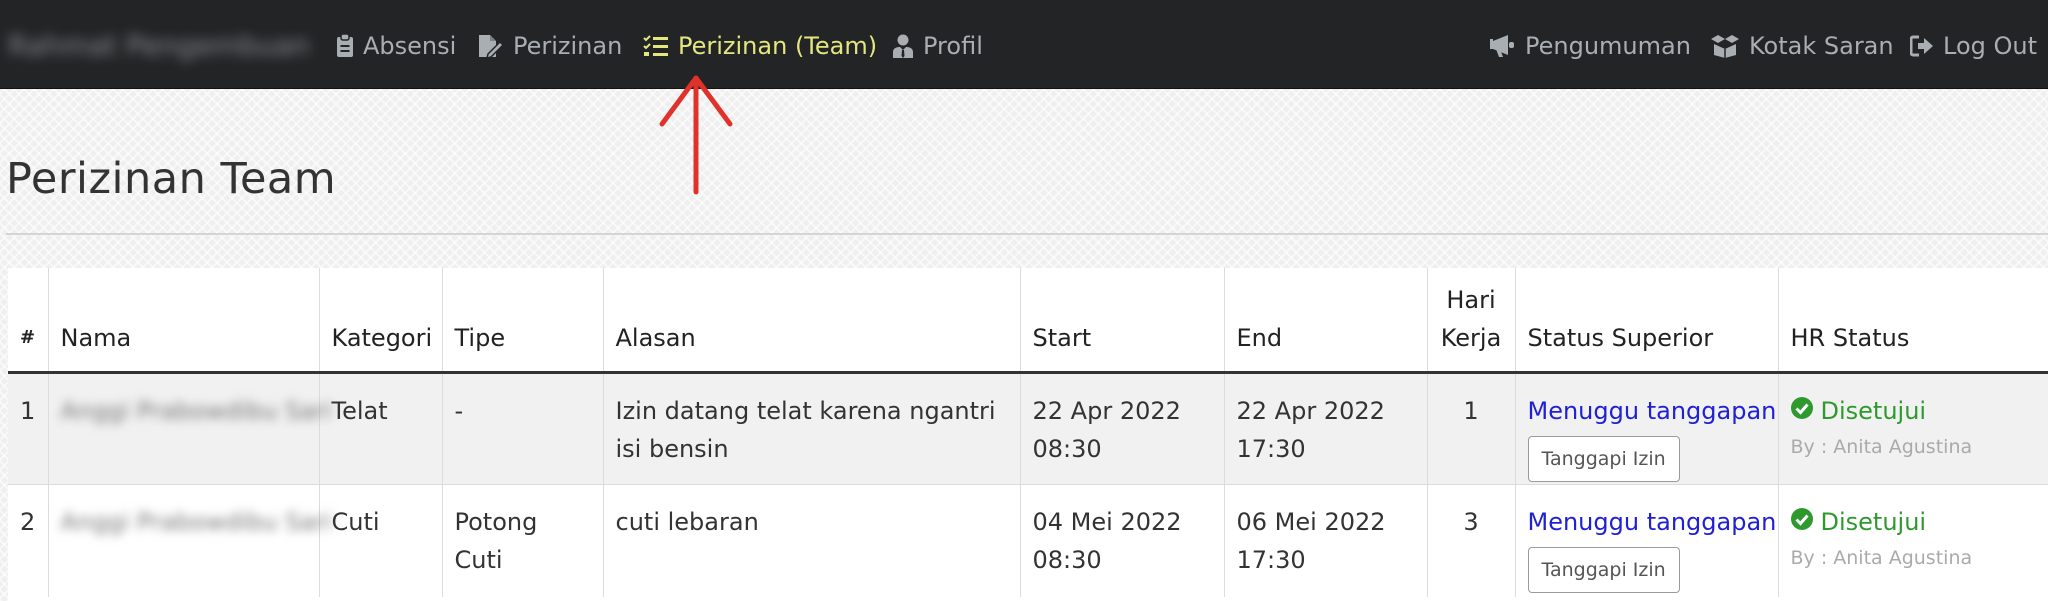 Image resolution: width=2048 pixels, height=601 pixels. What do you see at coordinates (28, 321) in the screenshot?
I see `col-header-number: #` at bounding box center [28, 321].